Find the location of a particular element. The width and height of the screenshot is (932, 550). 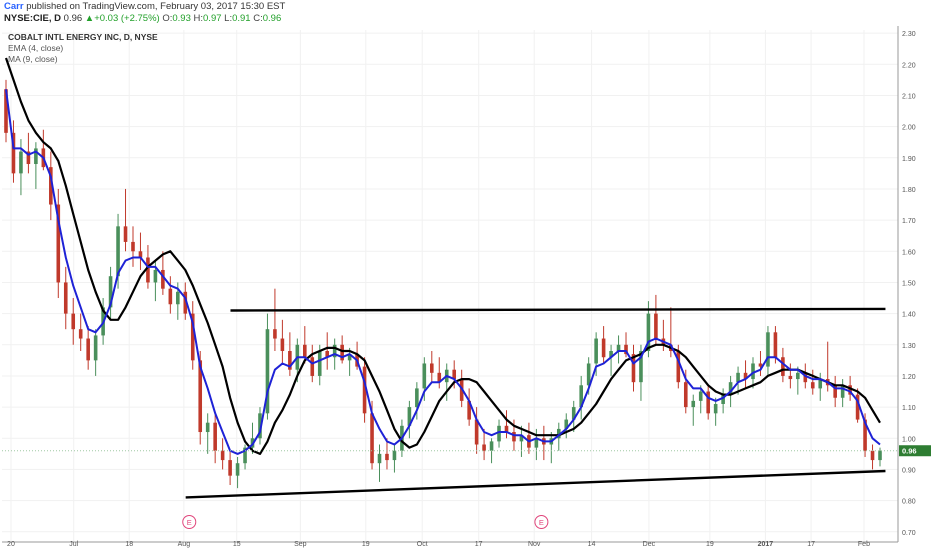

price-tick-label: 1.80 is located at coordinates (909, 190).